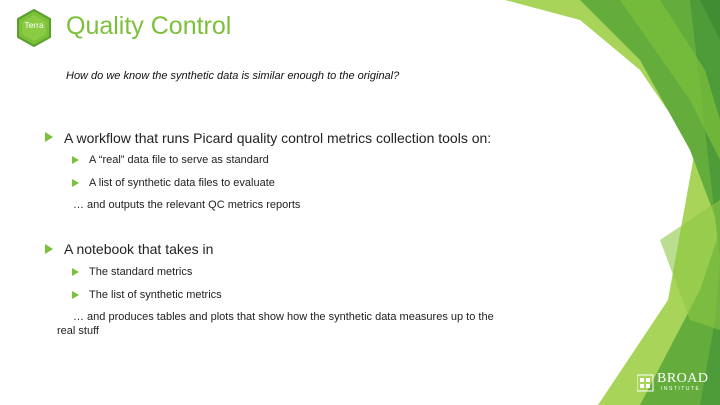  What do you see at coordinates (34, 25) in the screenshot?
I see `terra-logo-text: Terra` at bounding box center [34, 25].